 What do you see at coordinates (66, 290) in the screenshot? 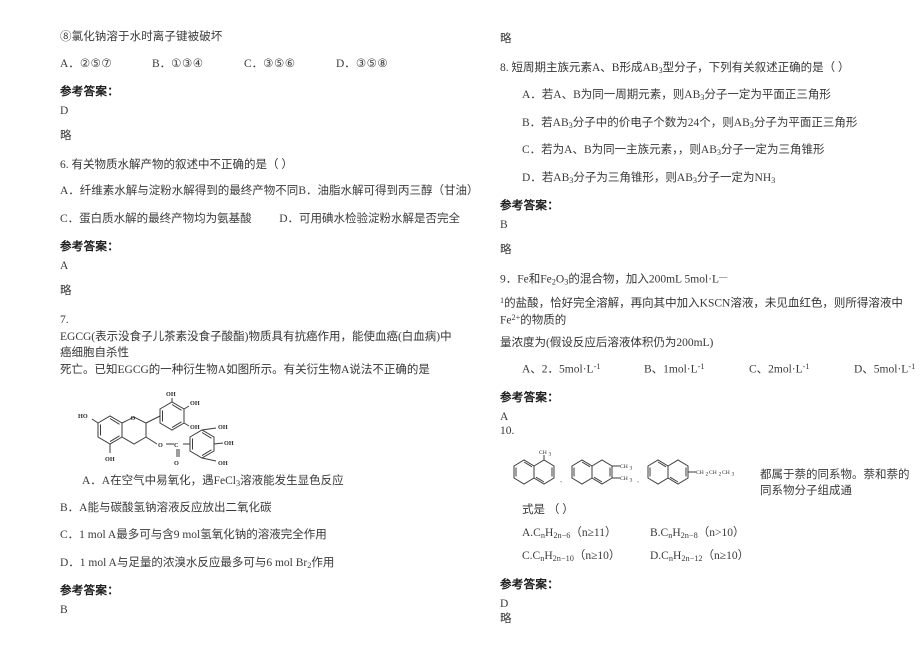
I see `q6-note: 略` at bounding box center [66, 290].